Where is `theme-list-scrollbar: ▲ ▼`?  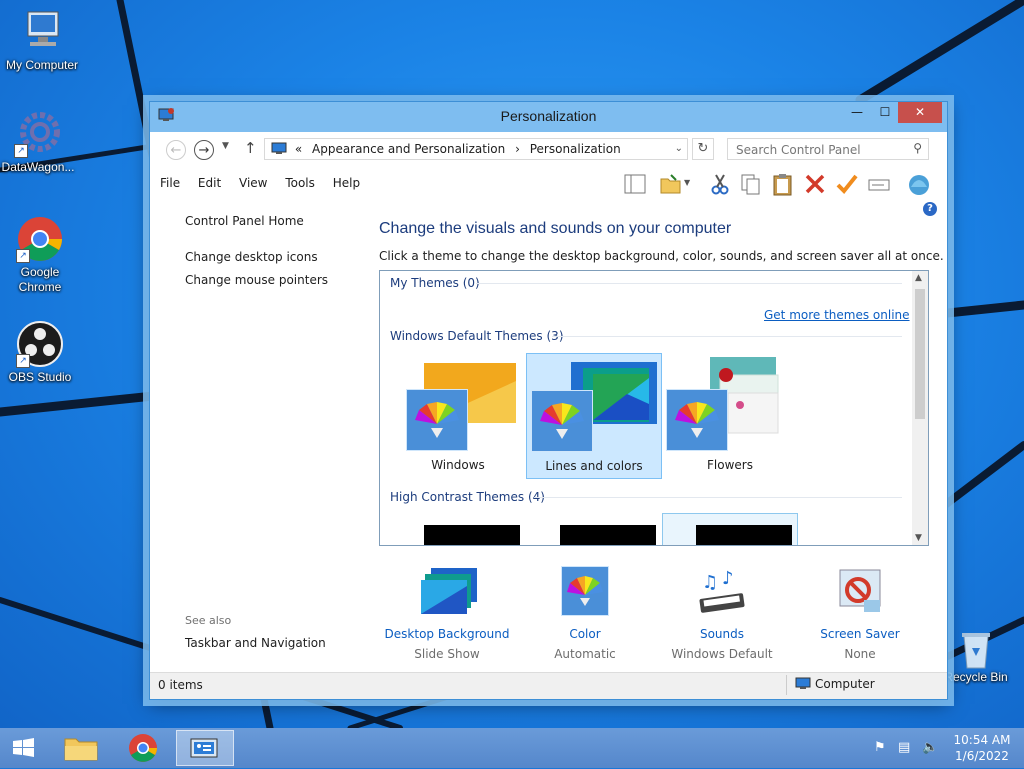
theme-list-scrollbar: ▲ ▼ is located at coordinates (920, 408).